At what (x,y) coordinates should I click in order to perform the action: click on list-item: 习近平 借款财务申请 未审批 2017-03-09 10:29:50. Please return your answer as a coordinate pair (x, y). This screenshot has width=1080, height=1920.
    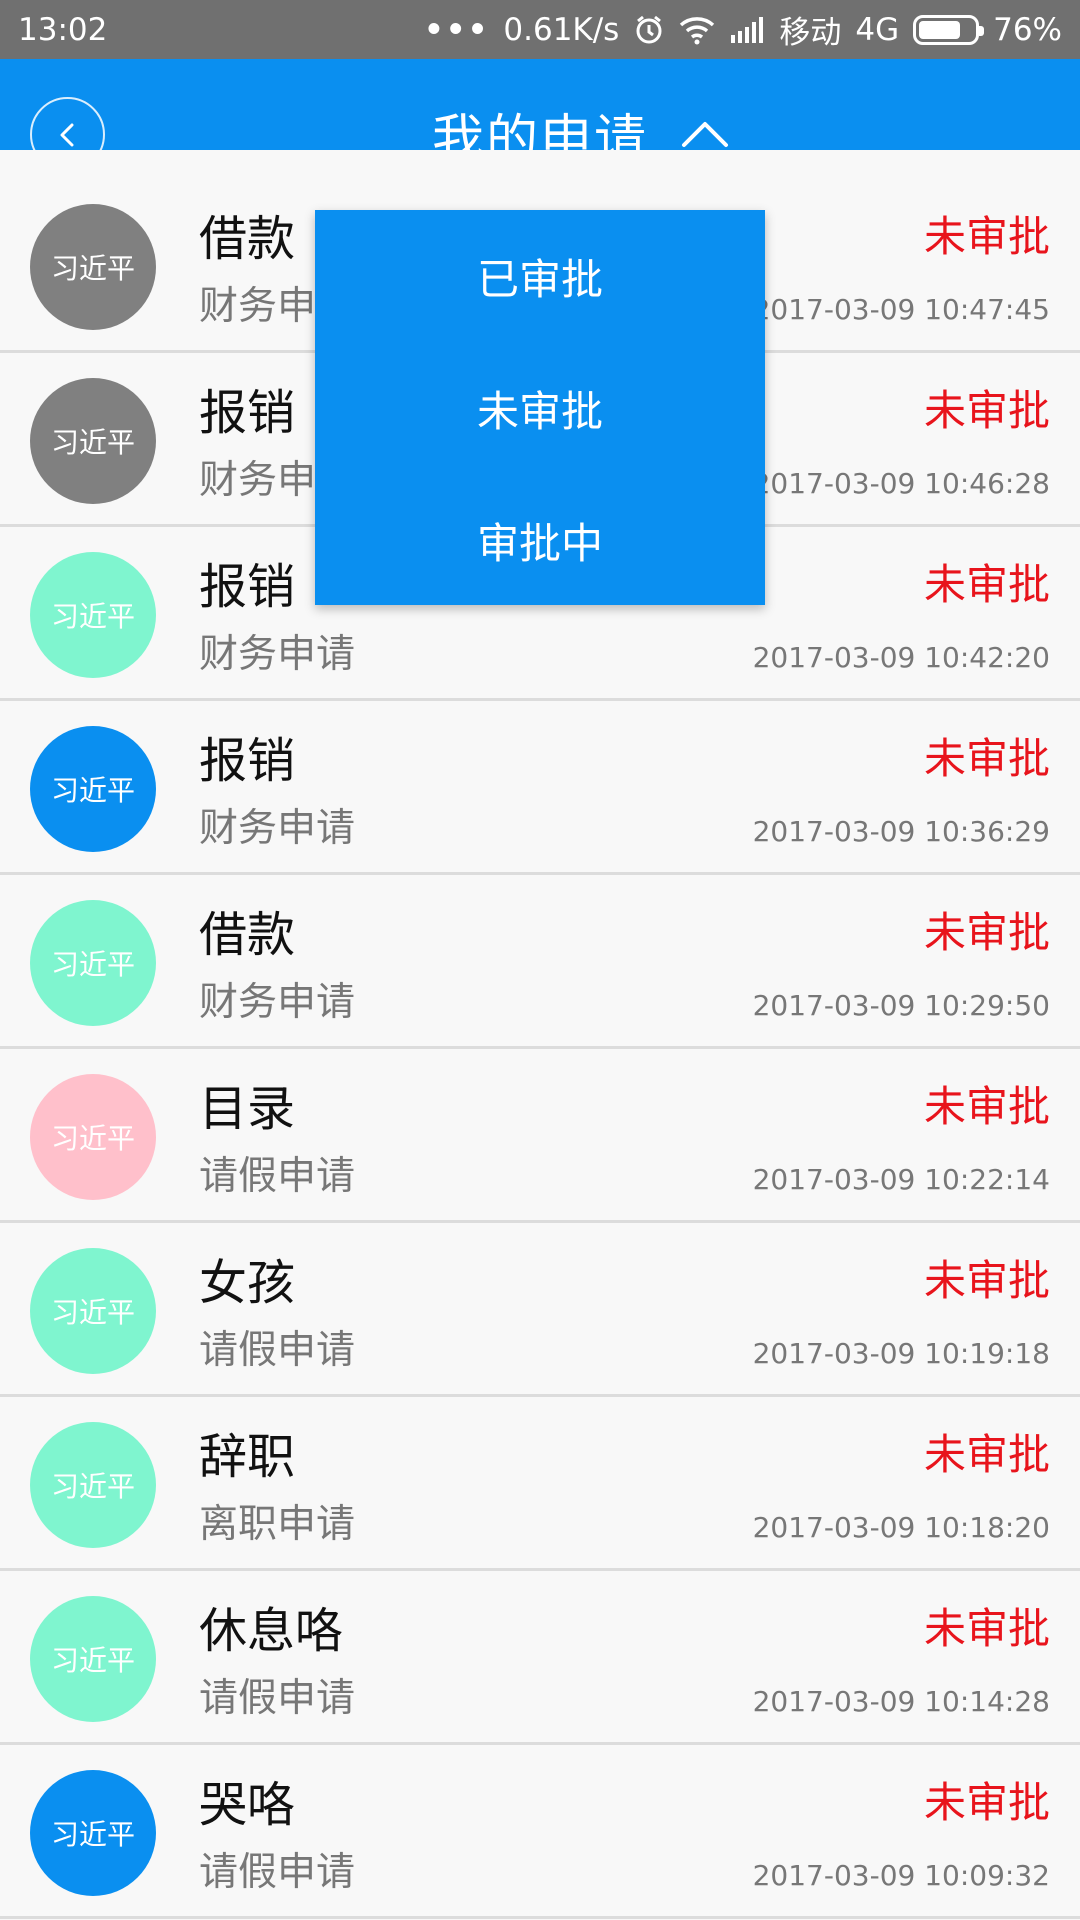
    Looking at the image, I should click on (540, 962).